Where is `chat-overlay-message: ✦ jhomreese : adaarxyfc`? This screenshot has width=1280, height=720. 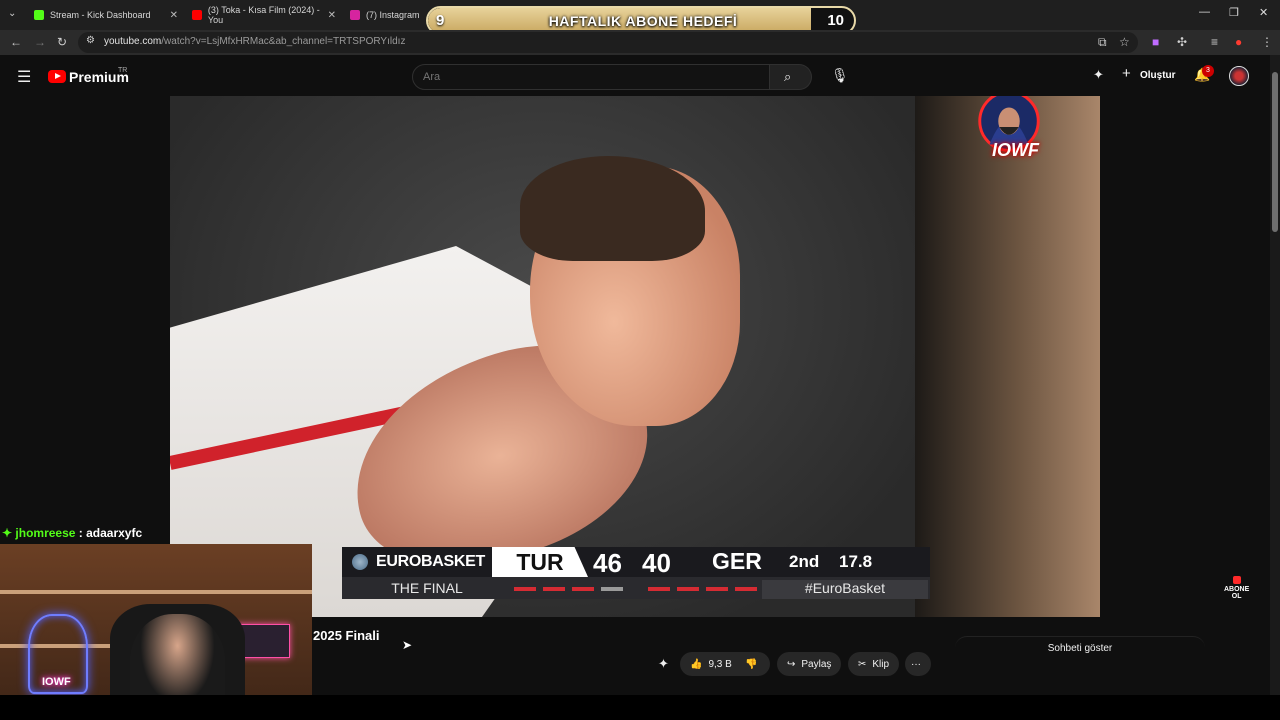 chat-overlay-message: ✦ jhomreese : adaarxyfc is located at coordinates (72, 533).